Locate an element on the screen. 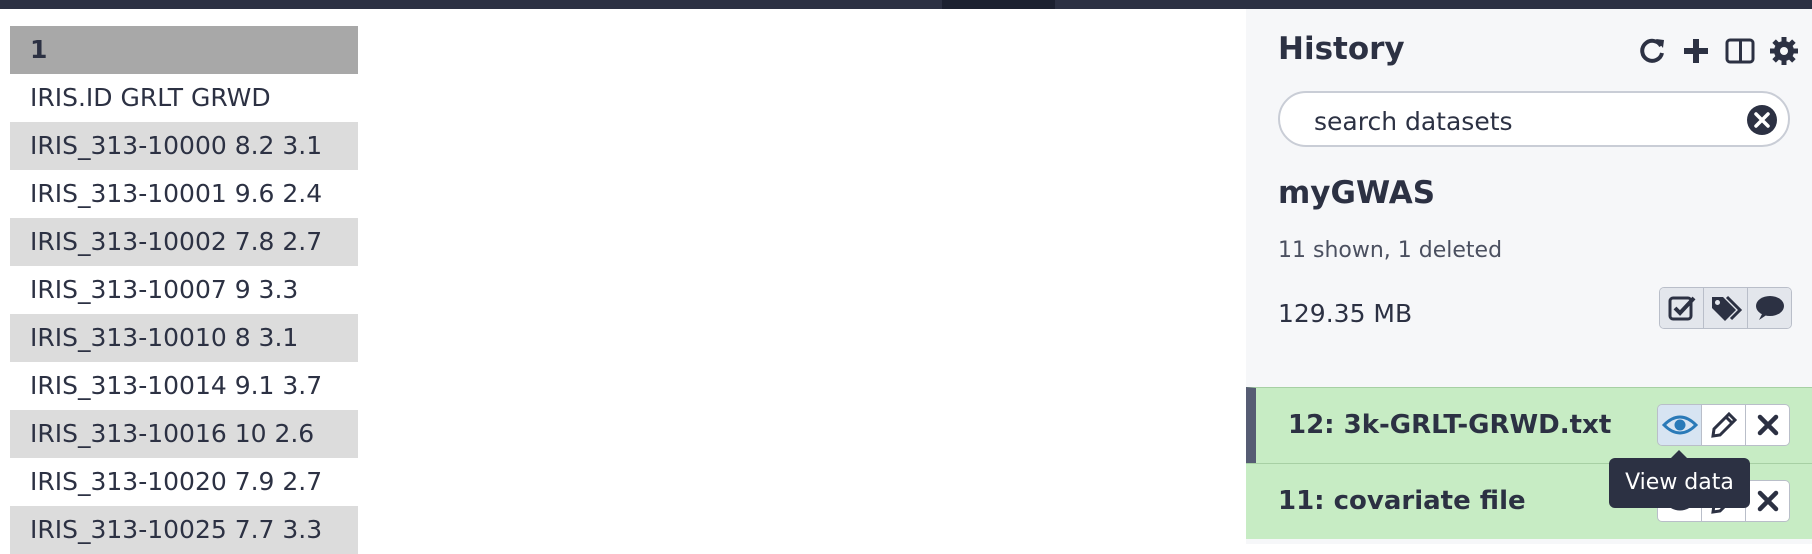  history-counts: 11 shown, 1 deleted is located at coordinates (1390, 250).